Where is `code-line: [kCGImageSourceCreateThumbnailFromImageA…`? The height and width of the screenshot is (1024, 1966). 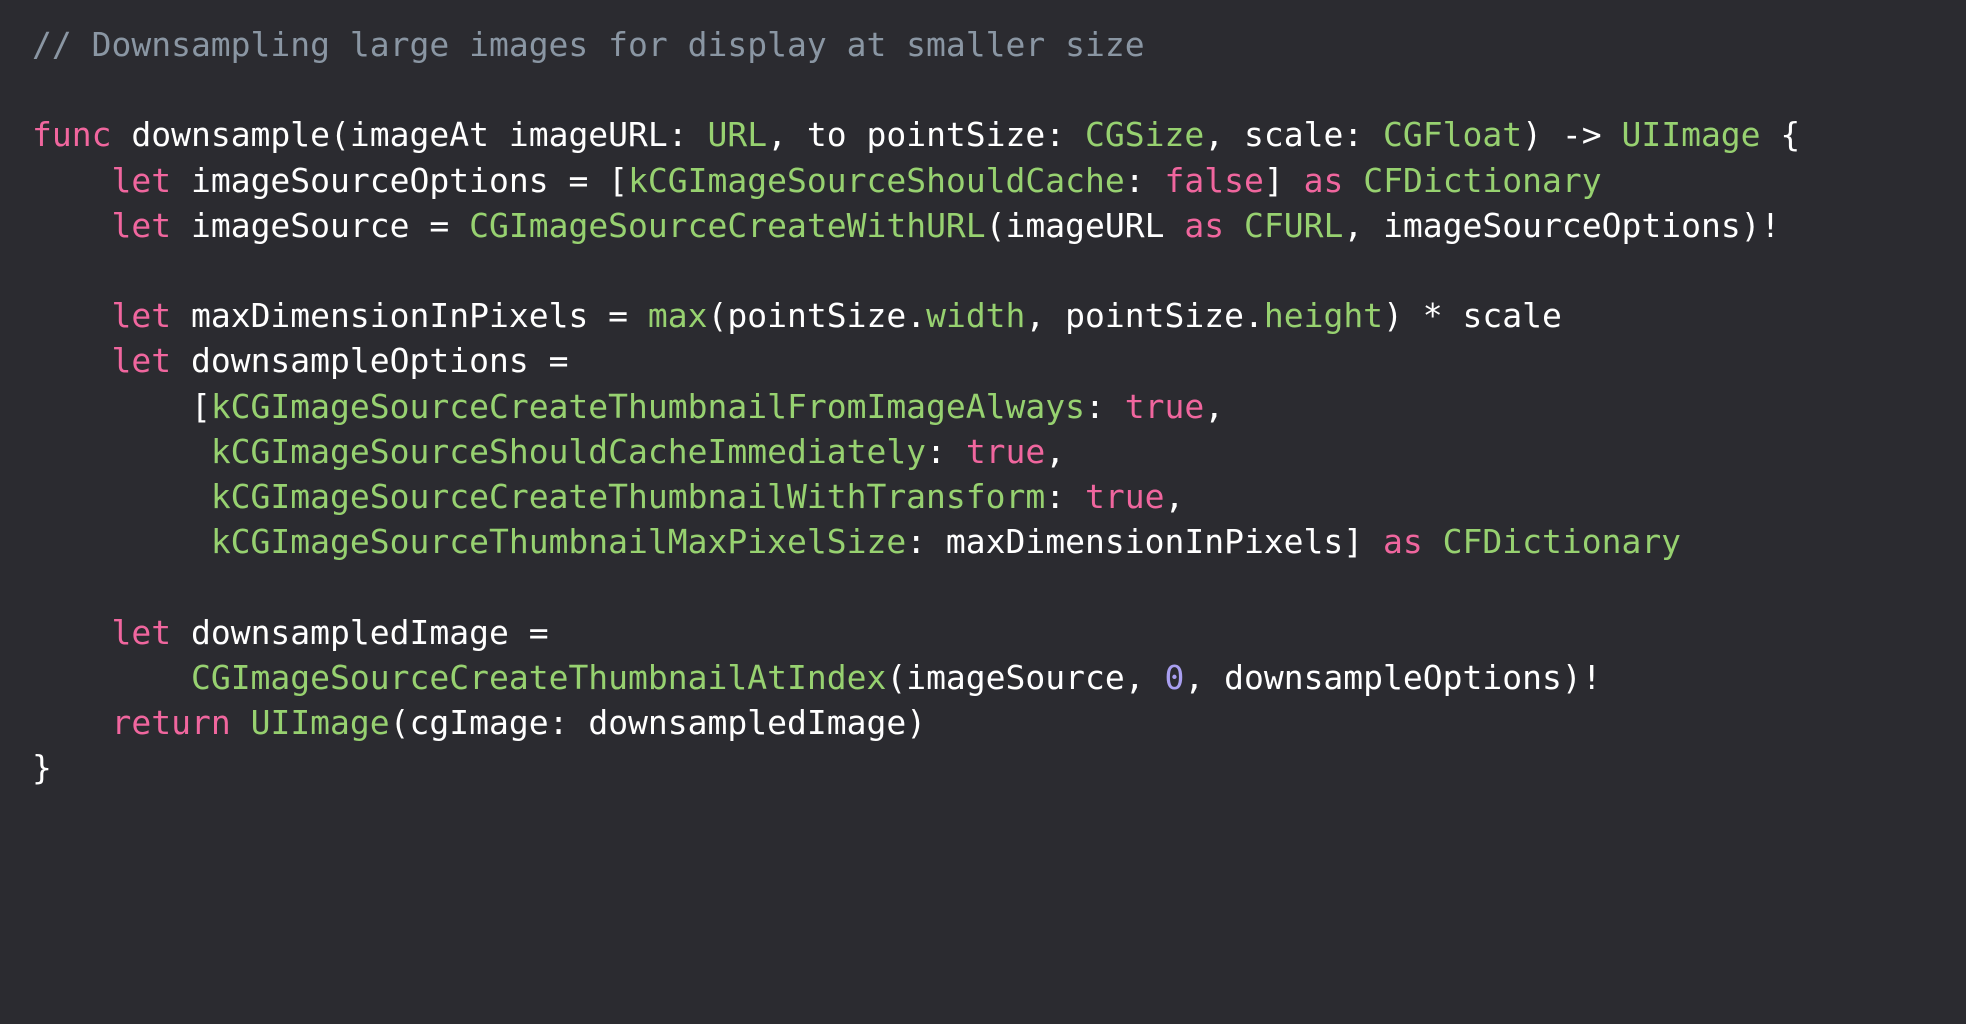
code-line: [kCGImageSourceCreateThumbnailFromImageA… is located at coordinates (628, 407).